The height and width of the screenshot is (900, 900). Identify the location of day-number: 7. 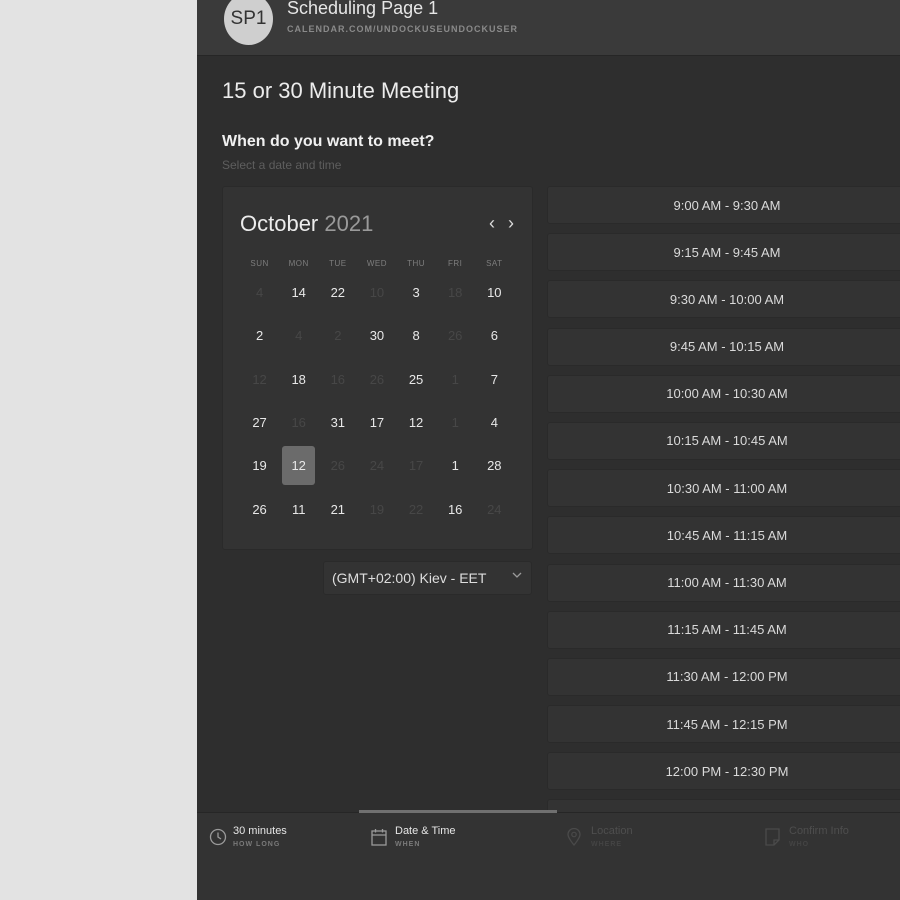
(494, 379).